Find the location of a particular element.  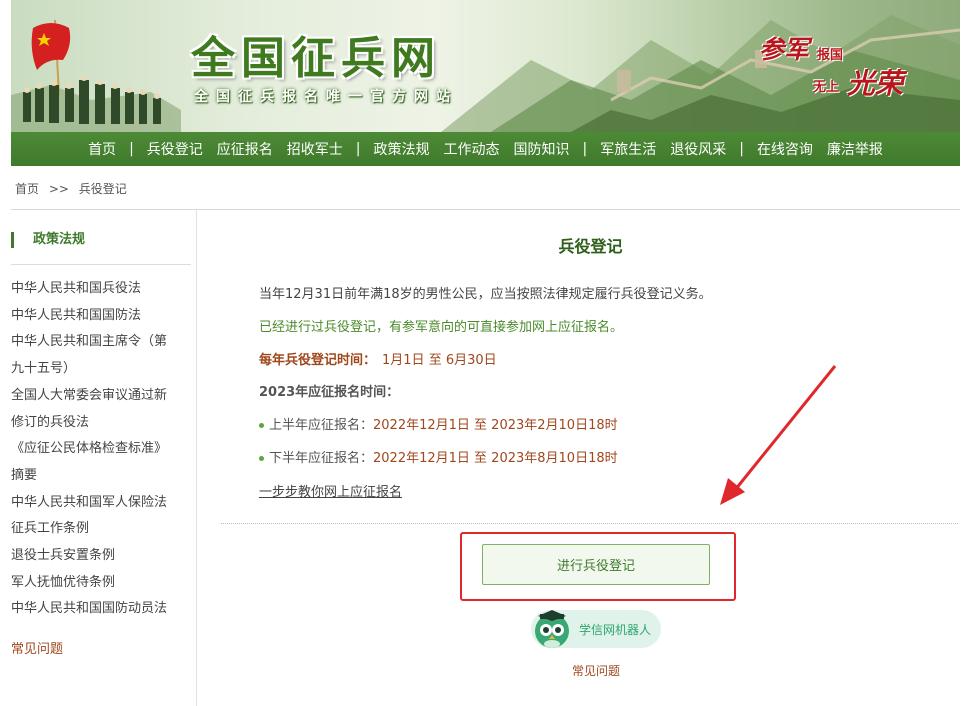

registration-period-label: 每年兵役登记时间： is located at coordinates (318, 360).